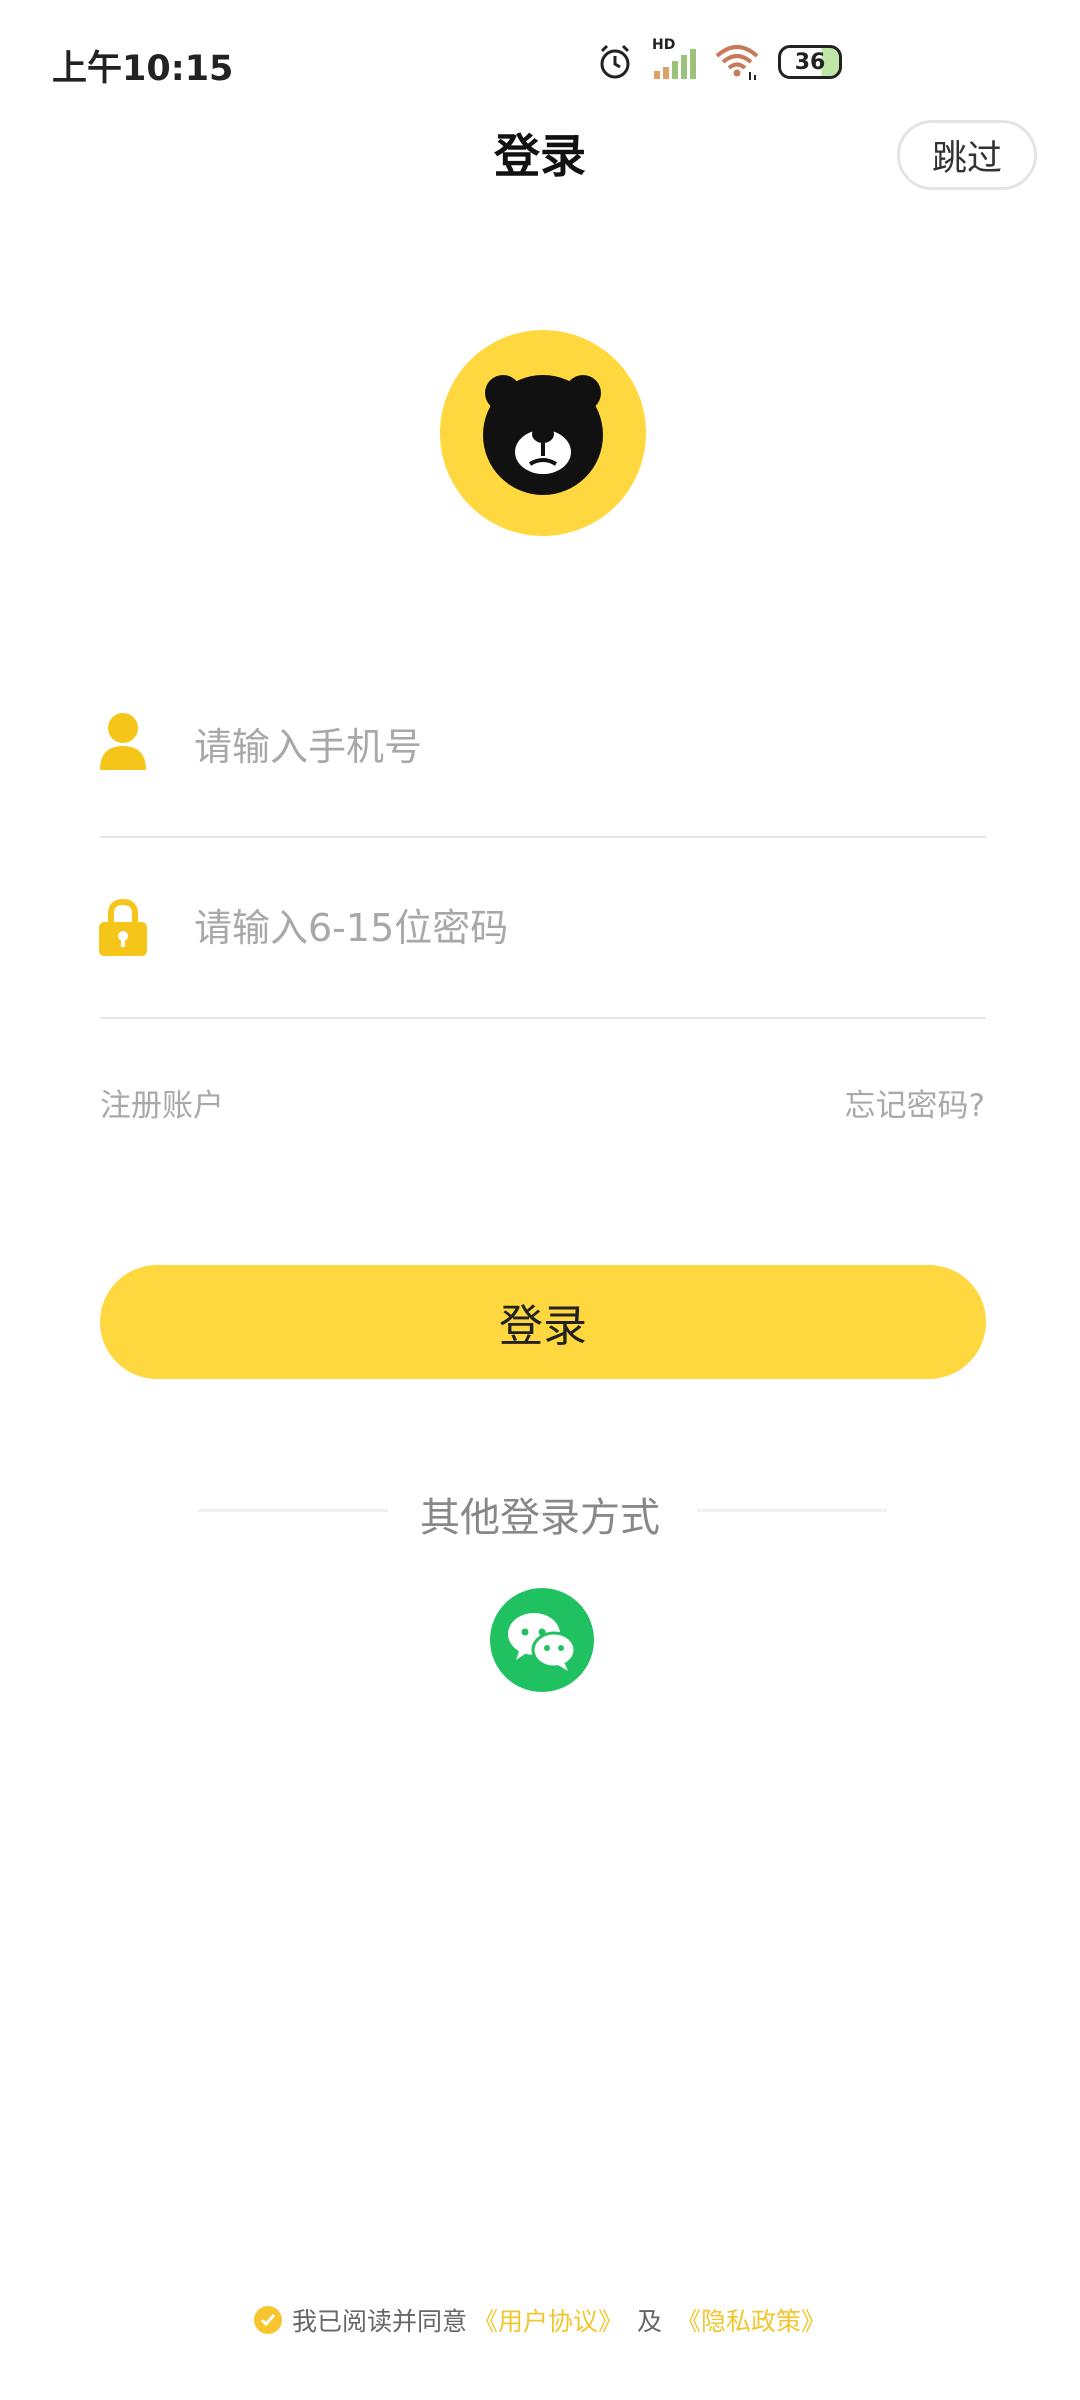 The image size is (1080, 2400). I want to click on password-divider, so click(543, 1018).